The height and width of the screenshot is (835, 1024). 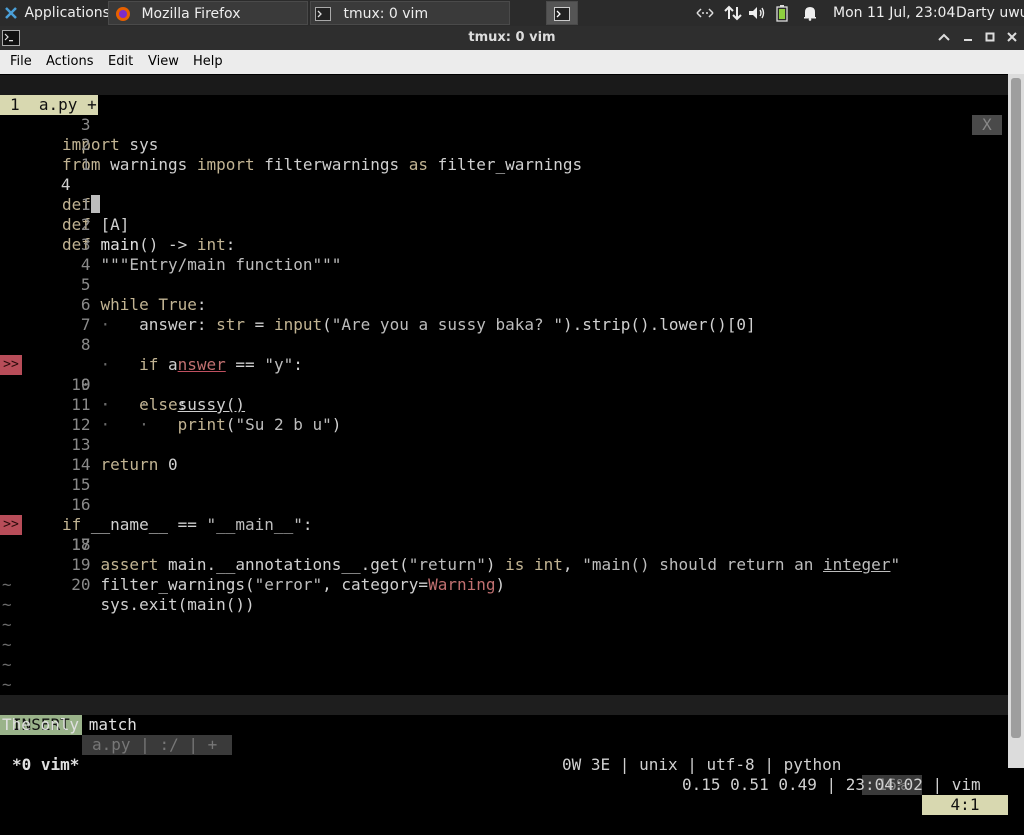 What do you see at coordinates (812, 764) in the screenshot?
I see `vim-filetype: python` at bounding box center [812, 764].